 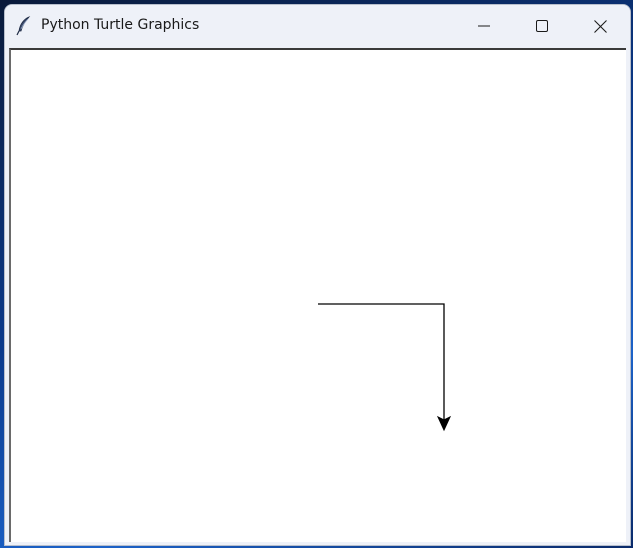 What do you see at coordinates (23, 26) in the screenshot?
I see `feather-icon` at bounding box center [23, 26].